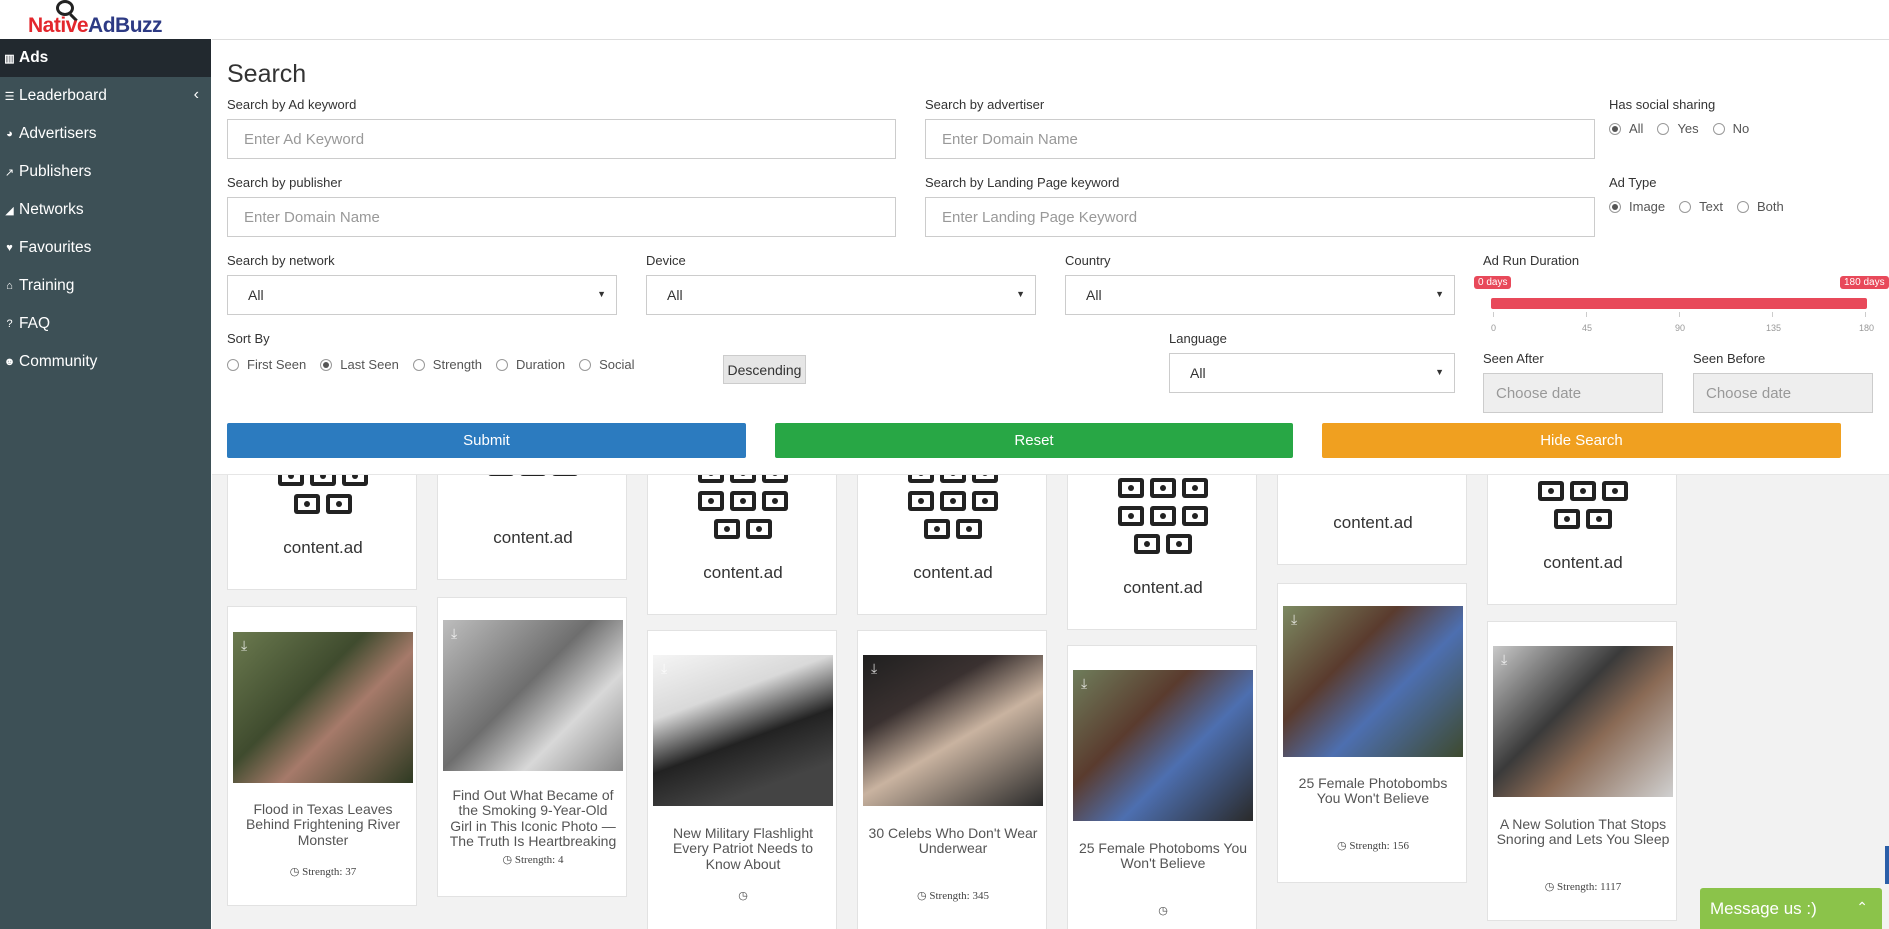 This screenshot has height=929, width=1889. I want to click on landing-page-label: Search by Landing Page keyword, so click(1022, 182).